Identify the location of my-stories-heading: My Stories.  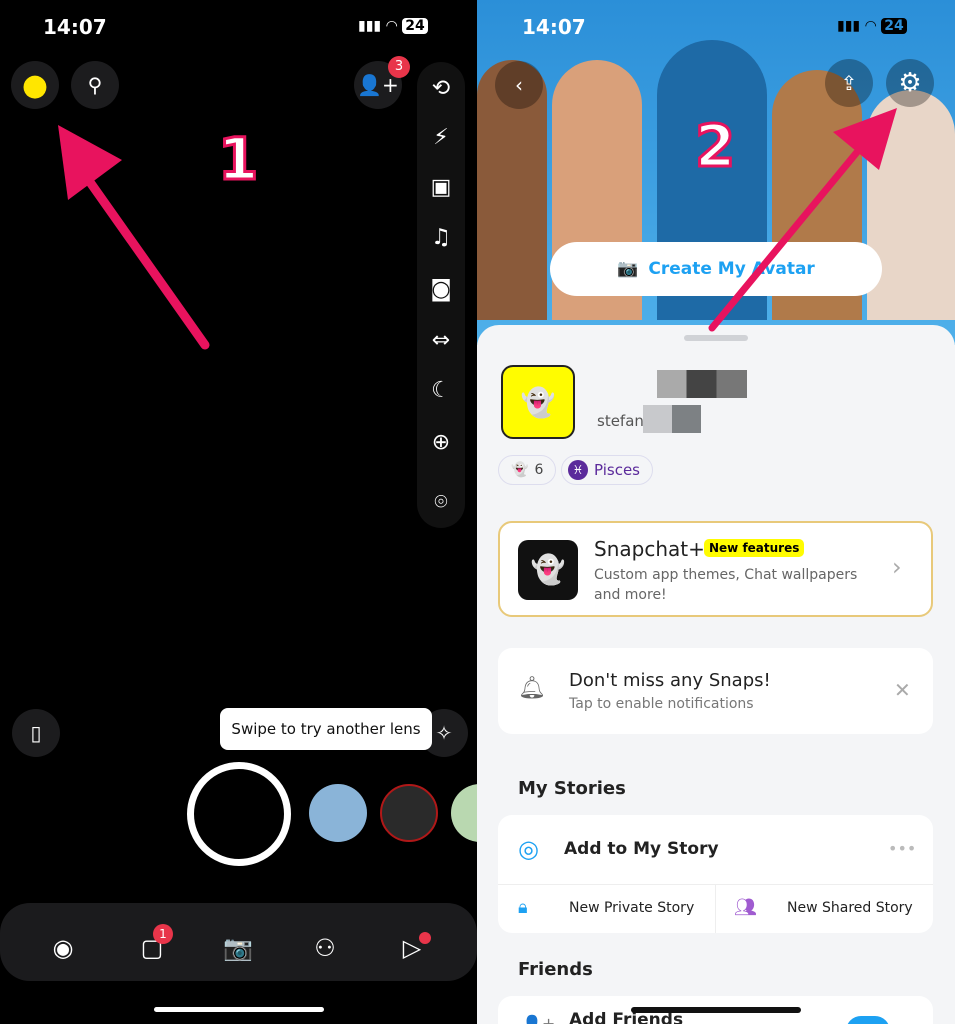
(572, 788).